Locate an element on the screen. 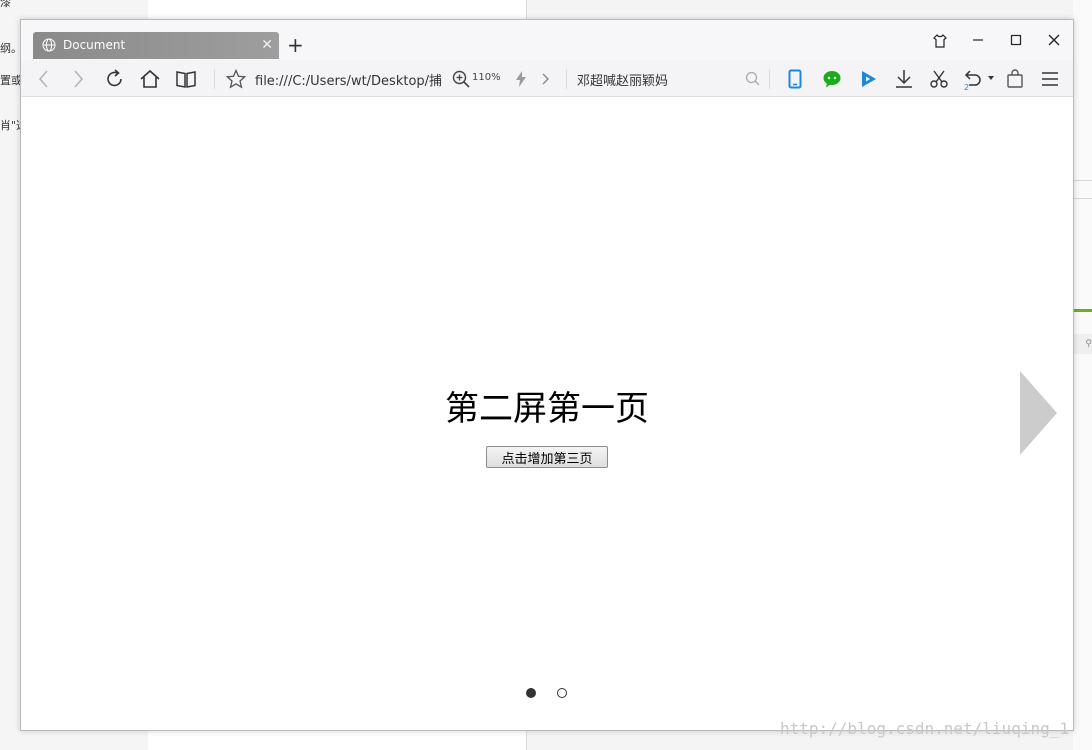 The width and height of the screenshot is (1092, 750). forward-icon is located at coordinates (78, 79).